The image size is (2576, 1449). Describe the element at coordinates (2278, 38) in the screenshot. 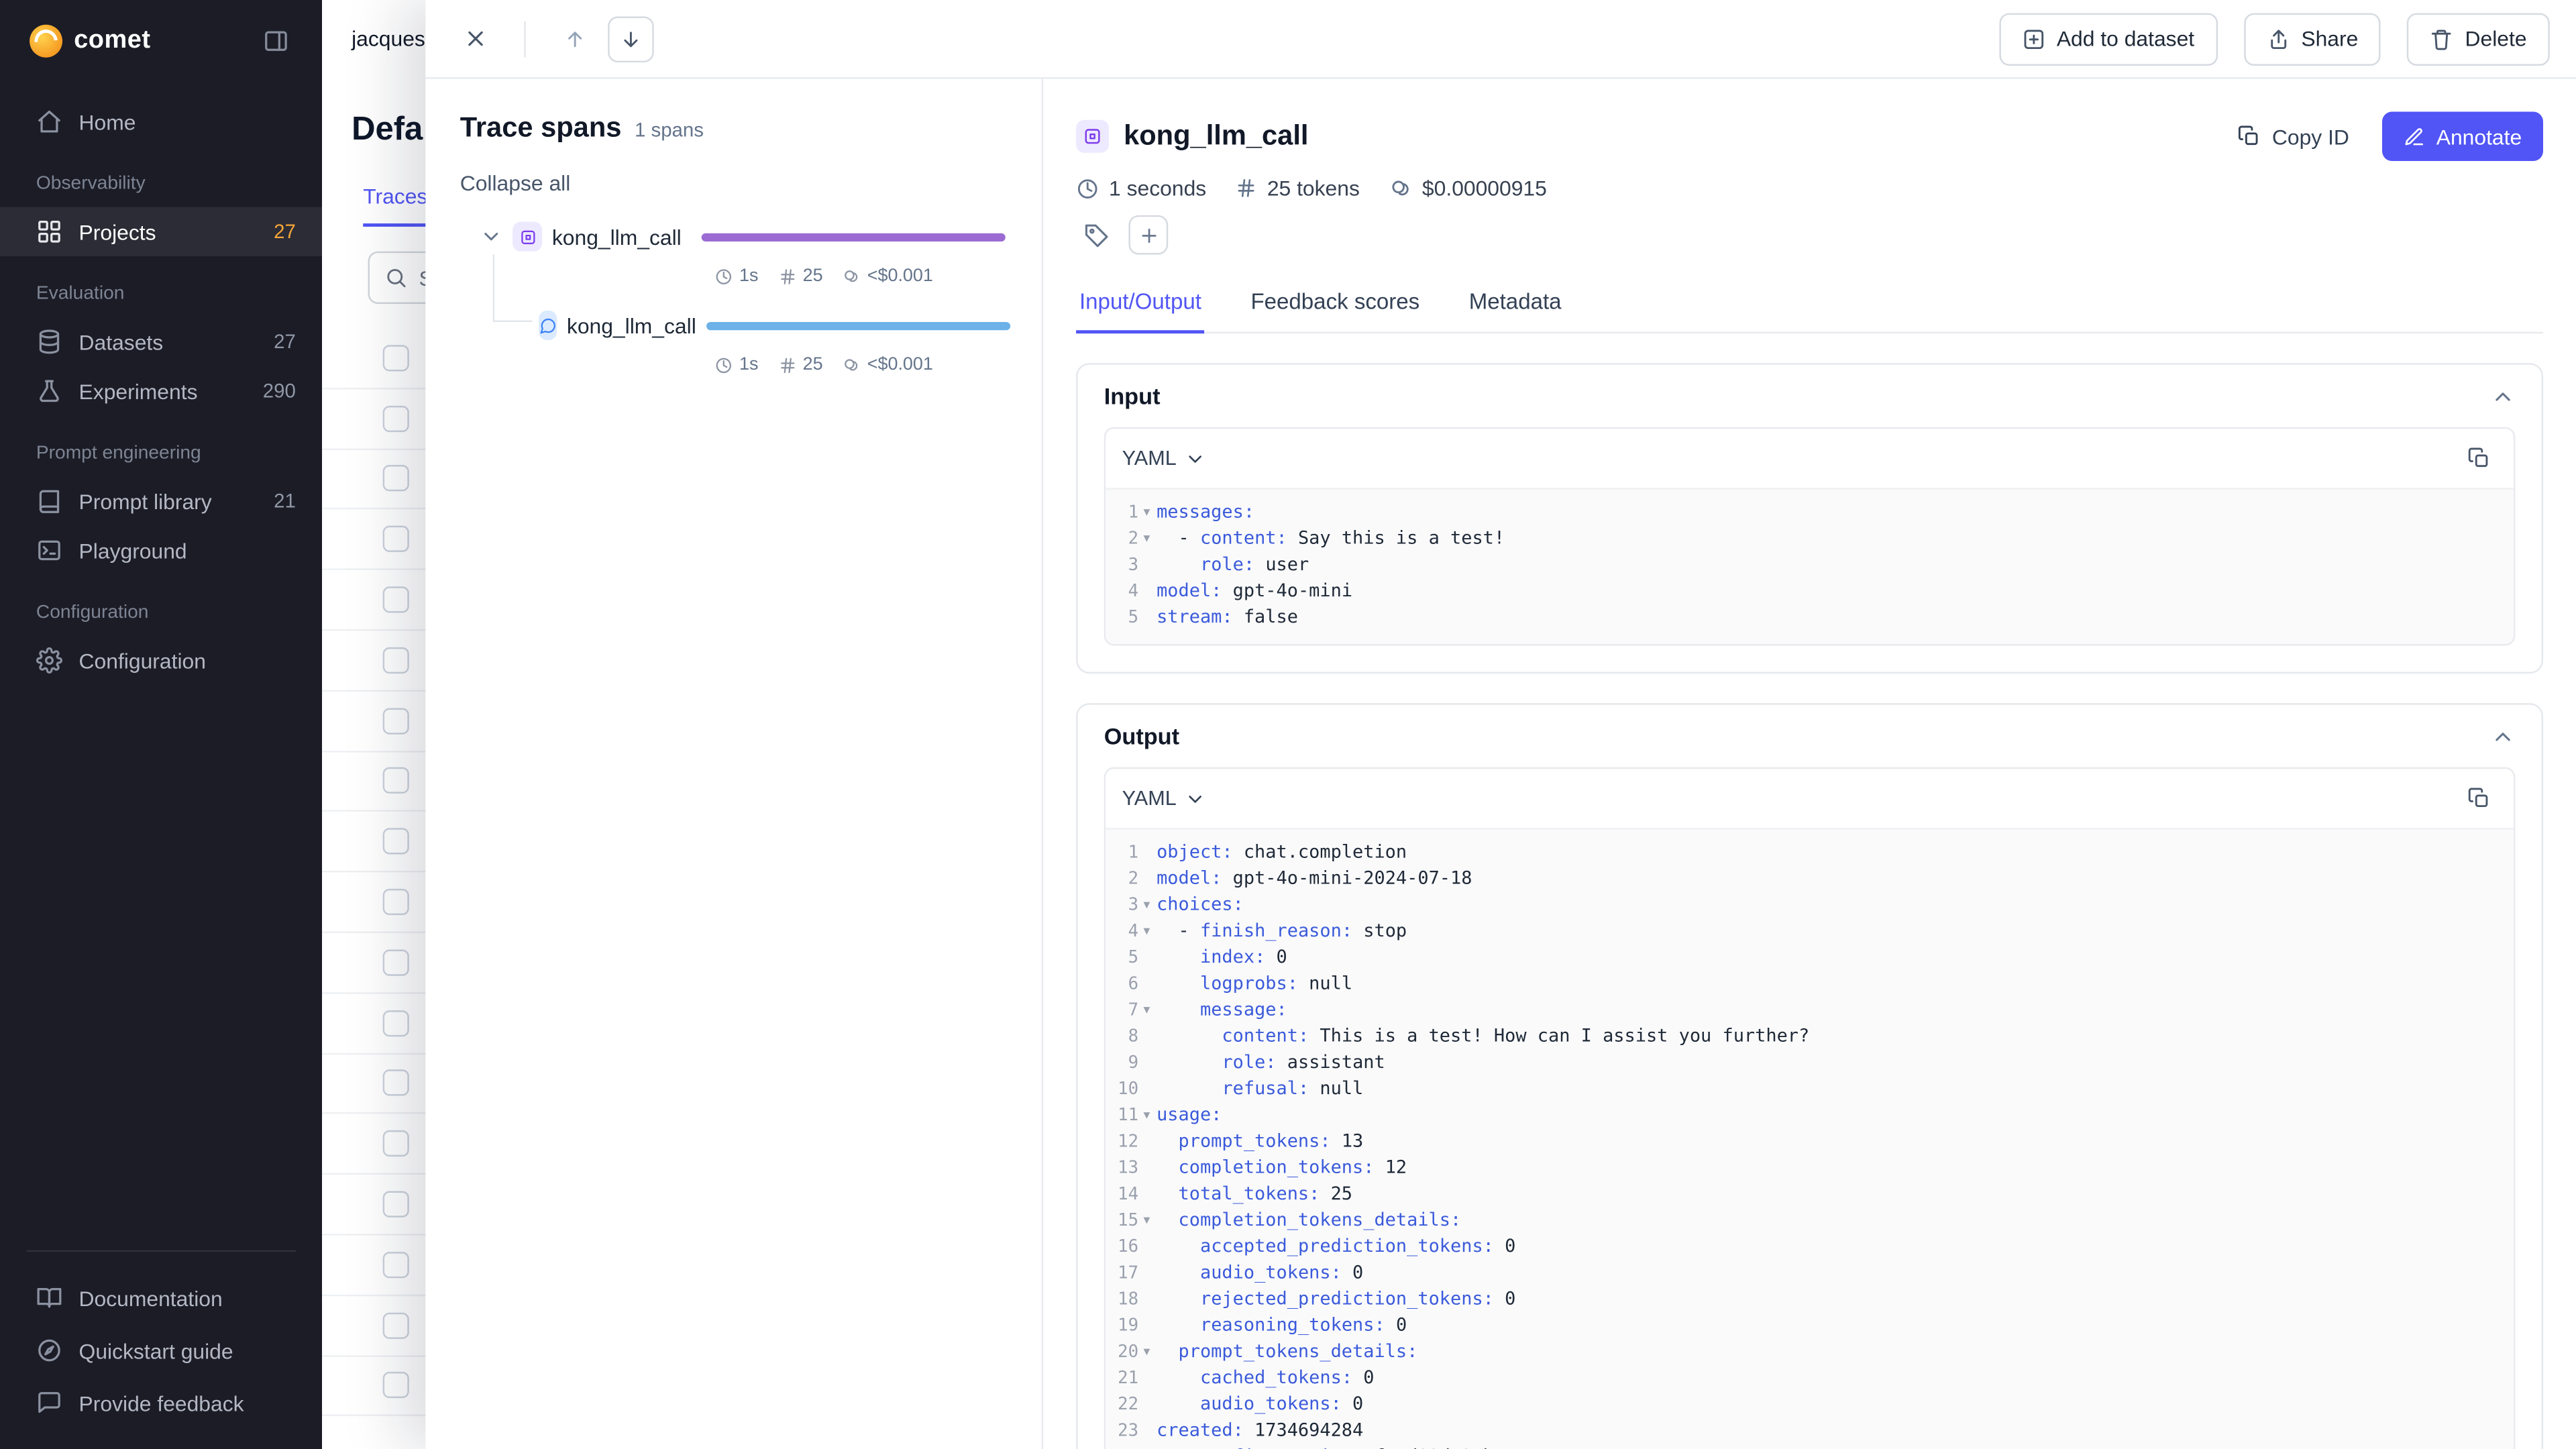

I see `share-icon` at that location.